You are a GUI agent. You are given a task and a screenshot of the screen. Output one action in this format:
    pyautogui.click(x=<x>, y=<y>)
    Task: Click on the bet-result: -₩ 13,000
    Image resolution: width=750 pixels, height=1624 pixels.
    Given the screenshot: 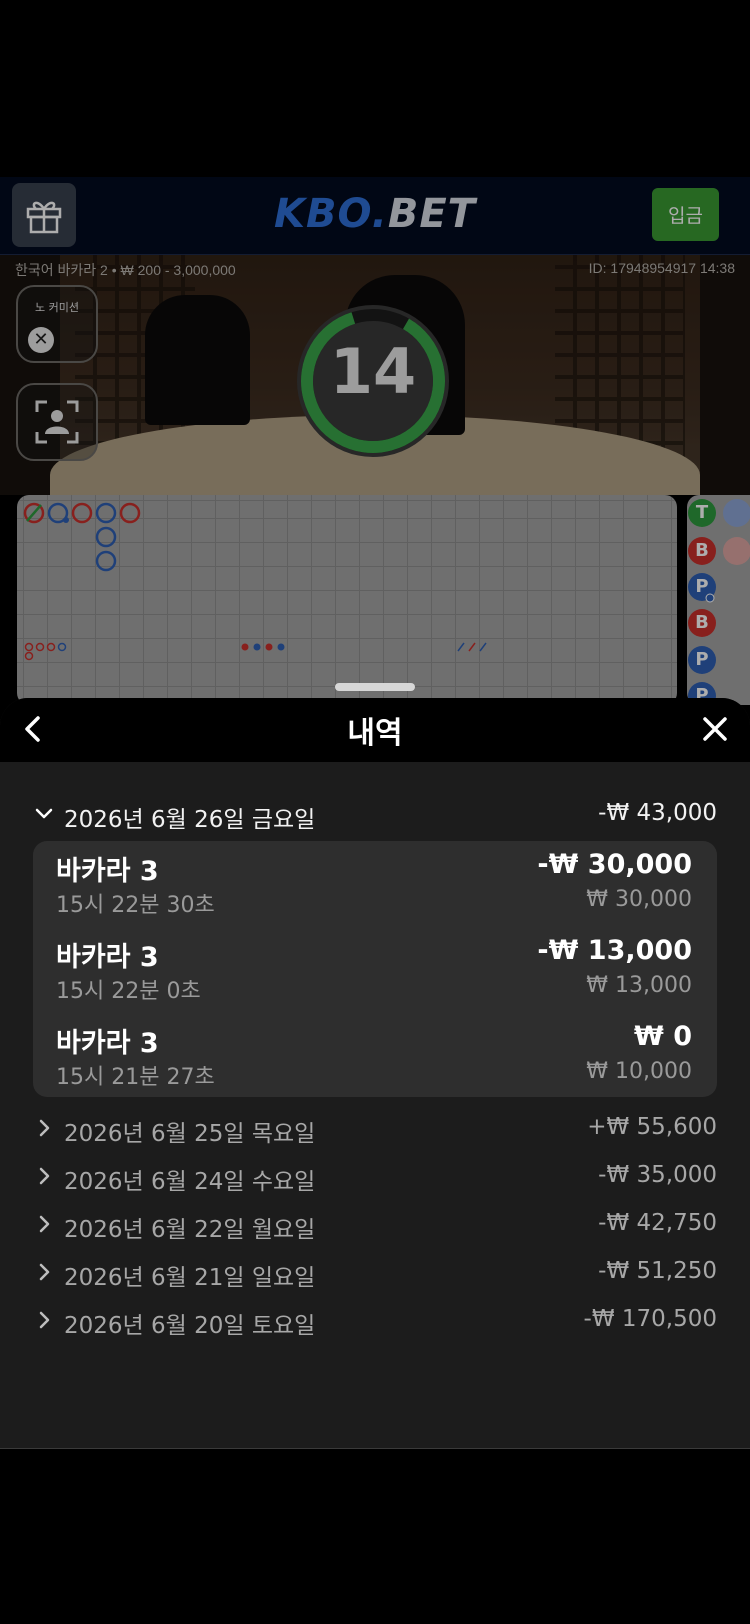 What is the action you would take?
    pyautogui.click(x=614, y=950)
    